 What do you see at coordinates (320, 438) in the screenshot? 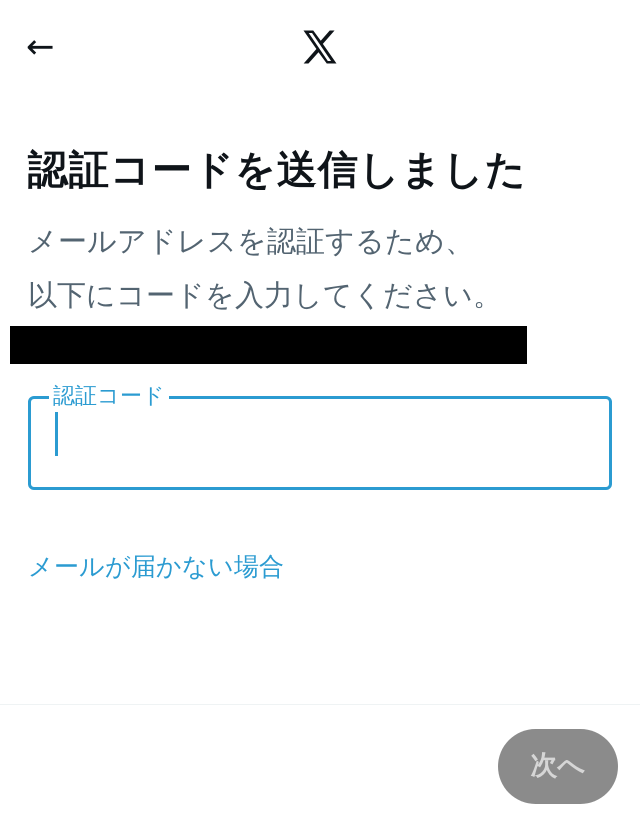
I see `code-input-field: 認証コード` at bounding box center [320, 438].